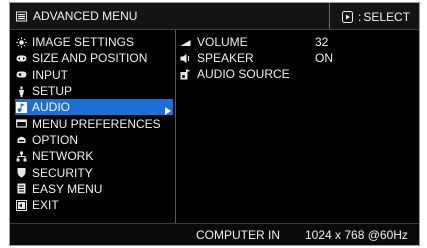 This screenshot has height=248, width=427. I want to click on volume-value: 32, so click(322, 42).